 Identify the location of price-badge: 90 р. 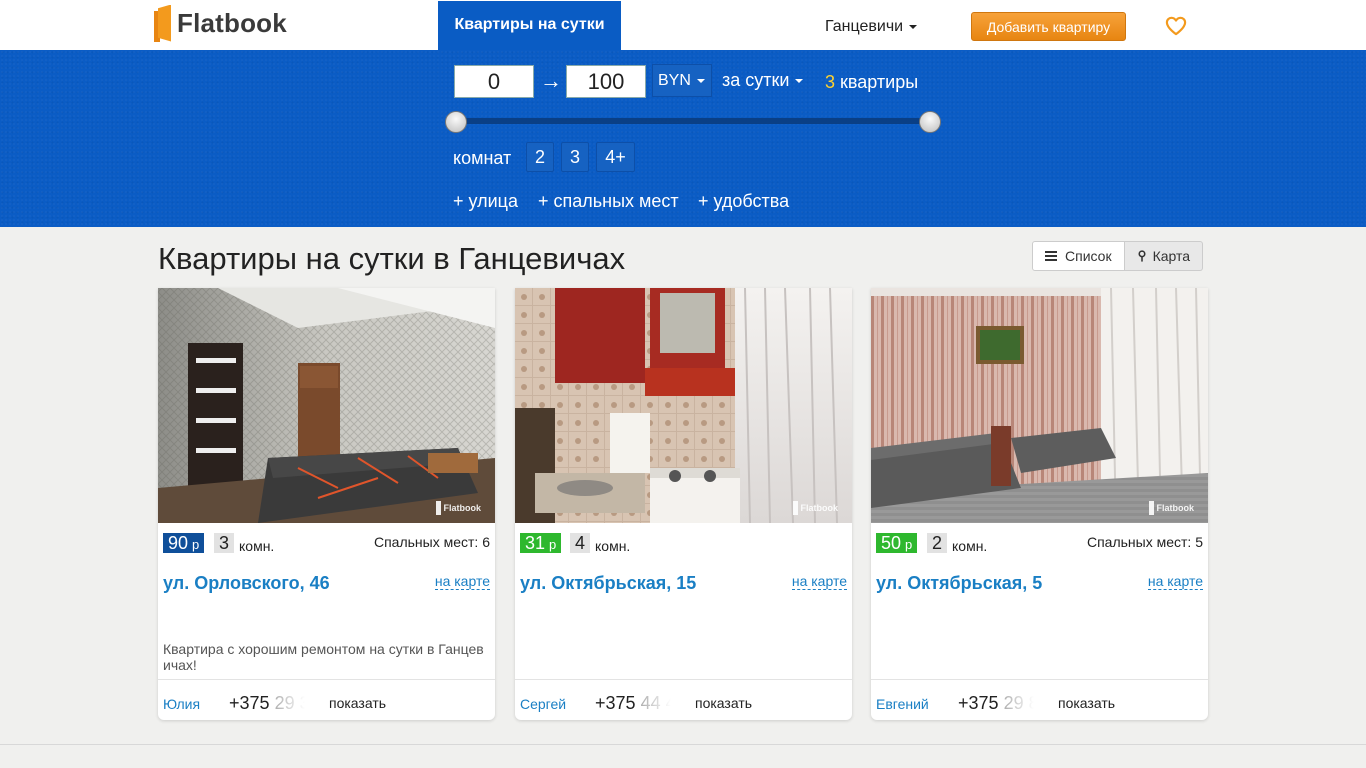
(184, 543).